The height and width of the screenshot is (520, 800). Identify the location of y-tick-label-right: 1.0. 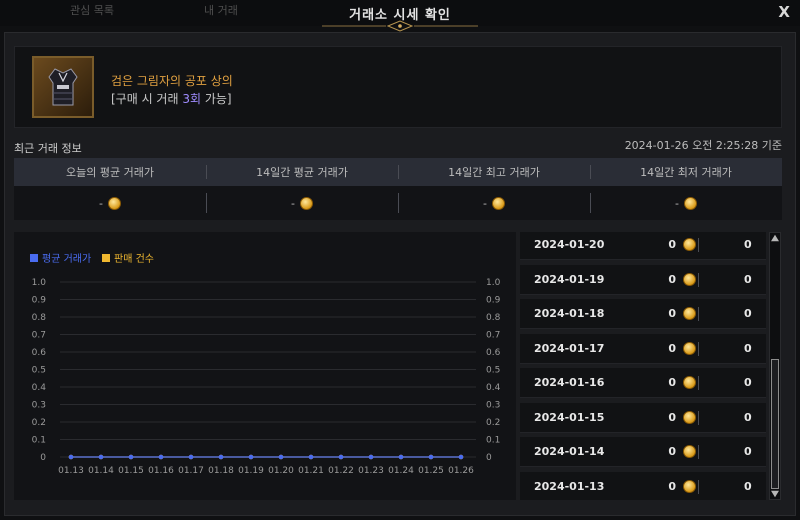
(493, 283).